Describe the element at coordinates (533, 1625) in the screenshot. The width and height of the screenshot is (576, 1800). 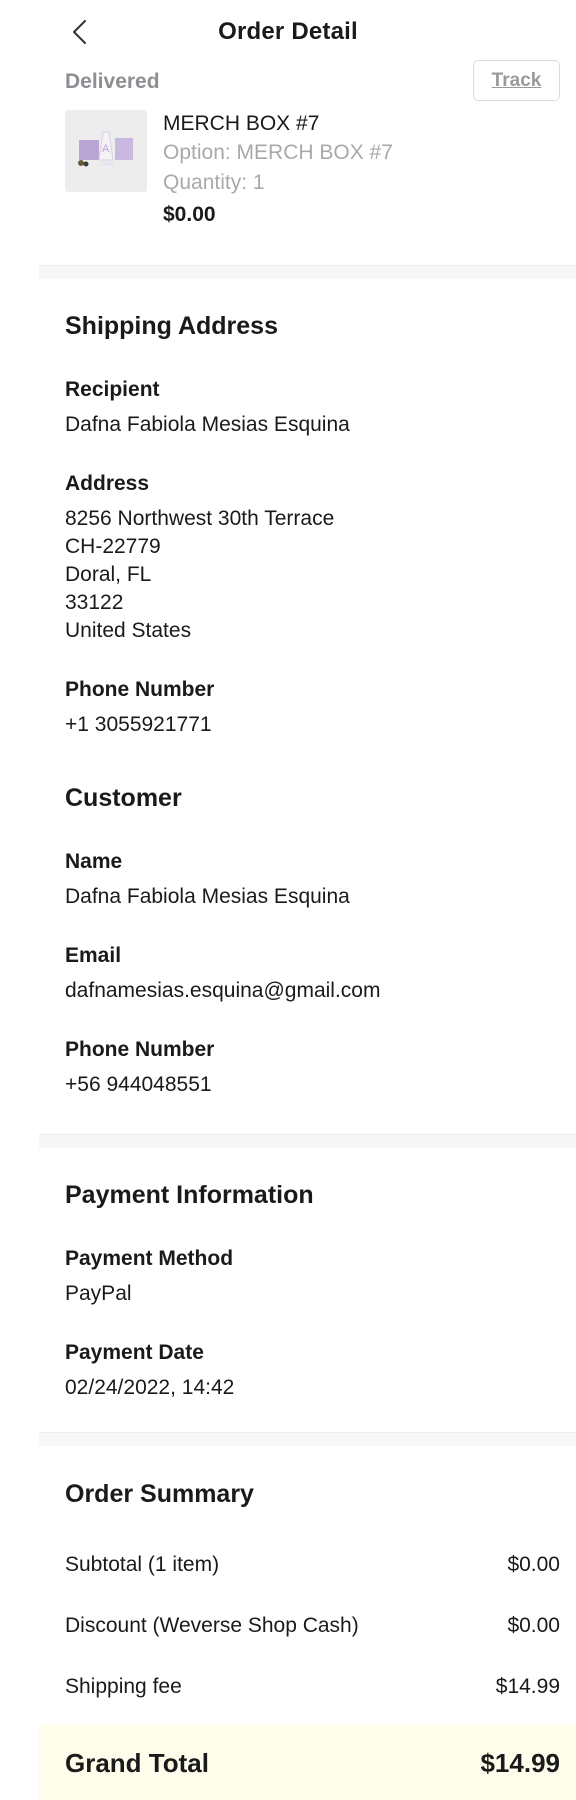
I see `discount-value: $0.00` at that location.